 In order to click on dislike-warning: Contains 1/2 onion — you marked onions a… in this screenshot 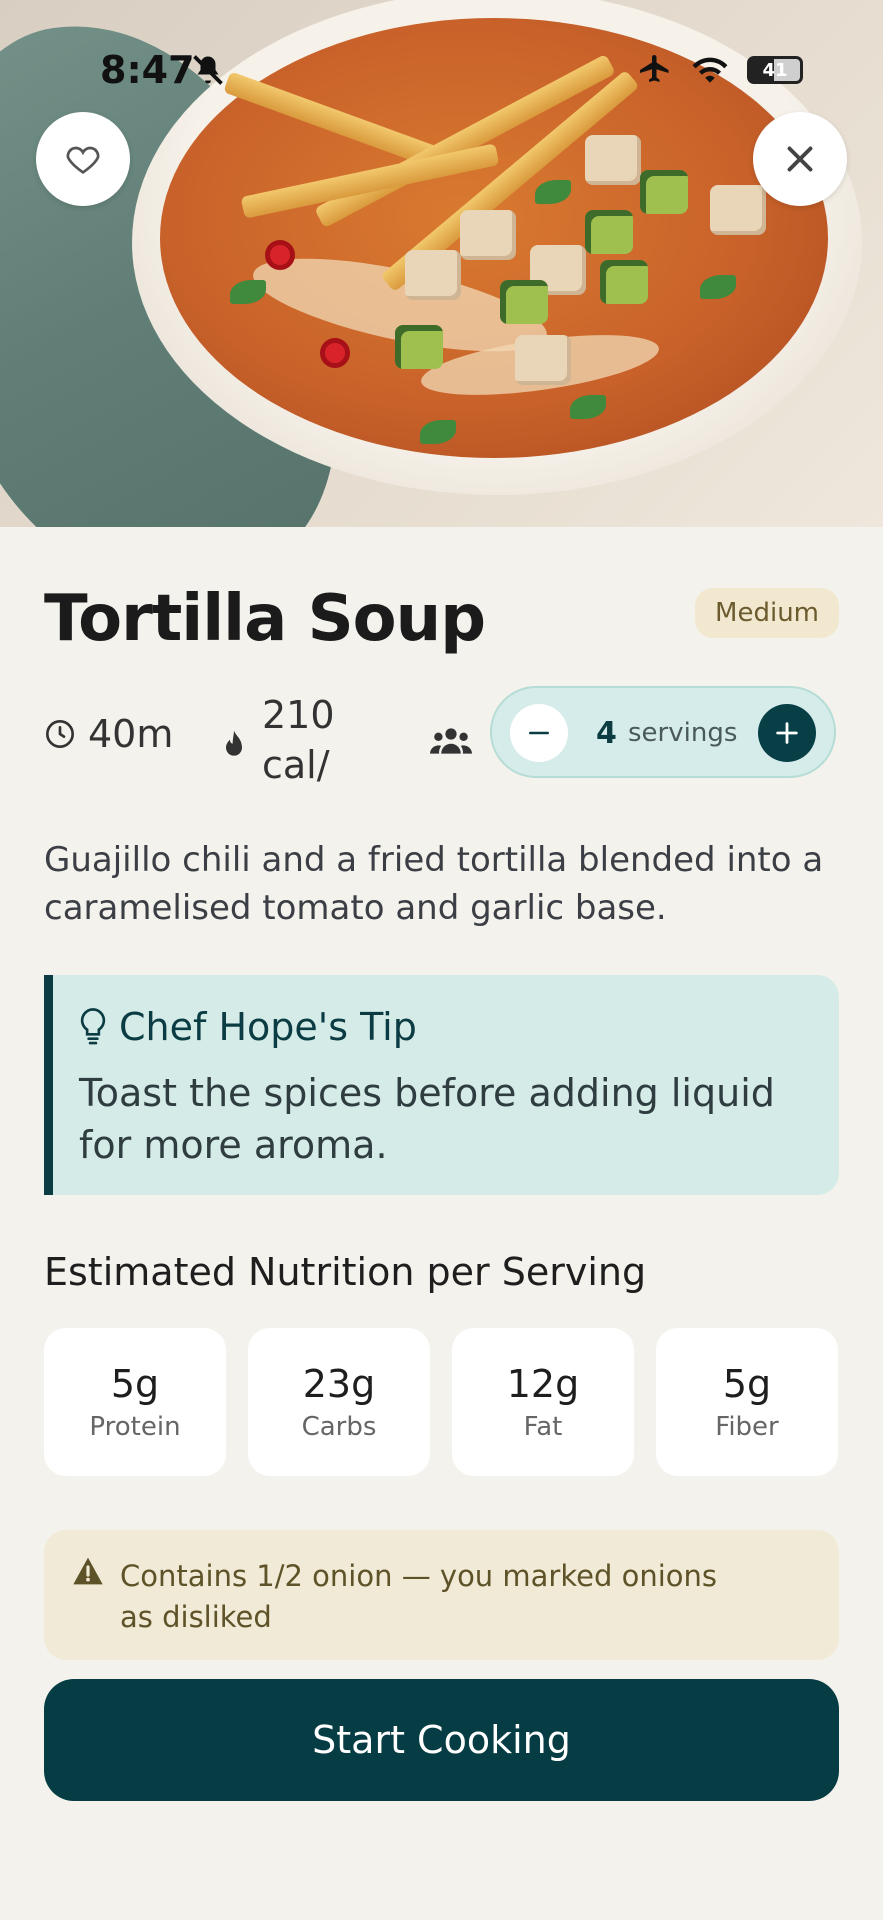, I will do `click(441, 1595)`.